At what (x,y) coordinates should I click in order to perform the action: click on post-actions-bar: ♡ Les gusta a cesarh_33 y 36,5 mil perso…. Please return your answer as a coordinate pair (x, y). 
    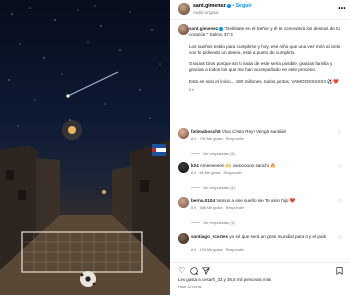
    Looking at the image, I should click on (260, 279).